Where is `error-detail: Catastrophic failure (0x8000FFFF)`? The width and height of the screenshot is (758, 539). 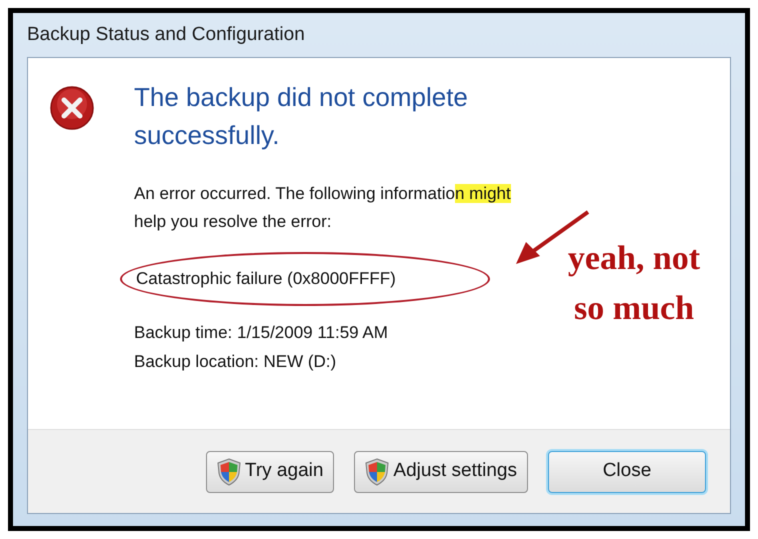
error-detail: Catastrophic failure (0x8000FFFF) is located at coordinates (266, 279).